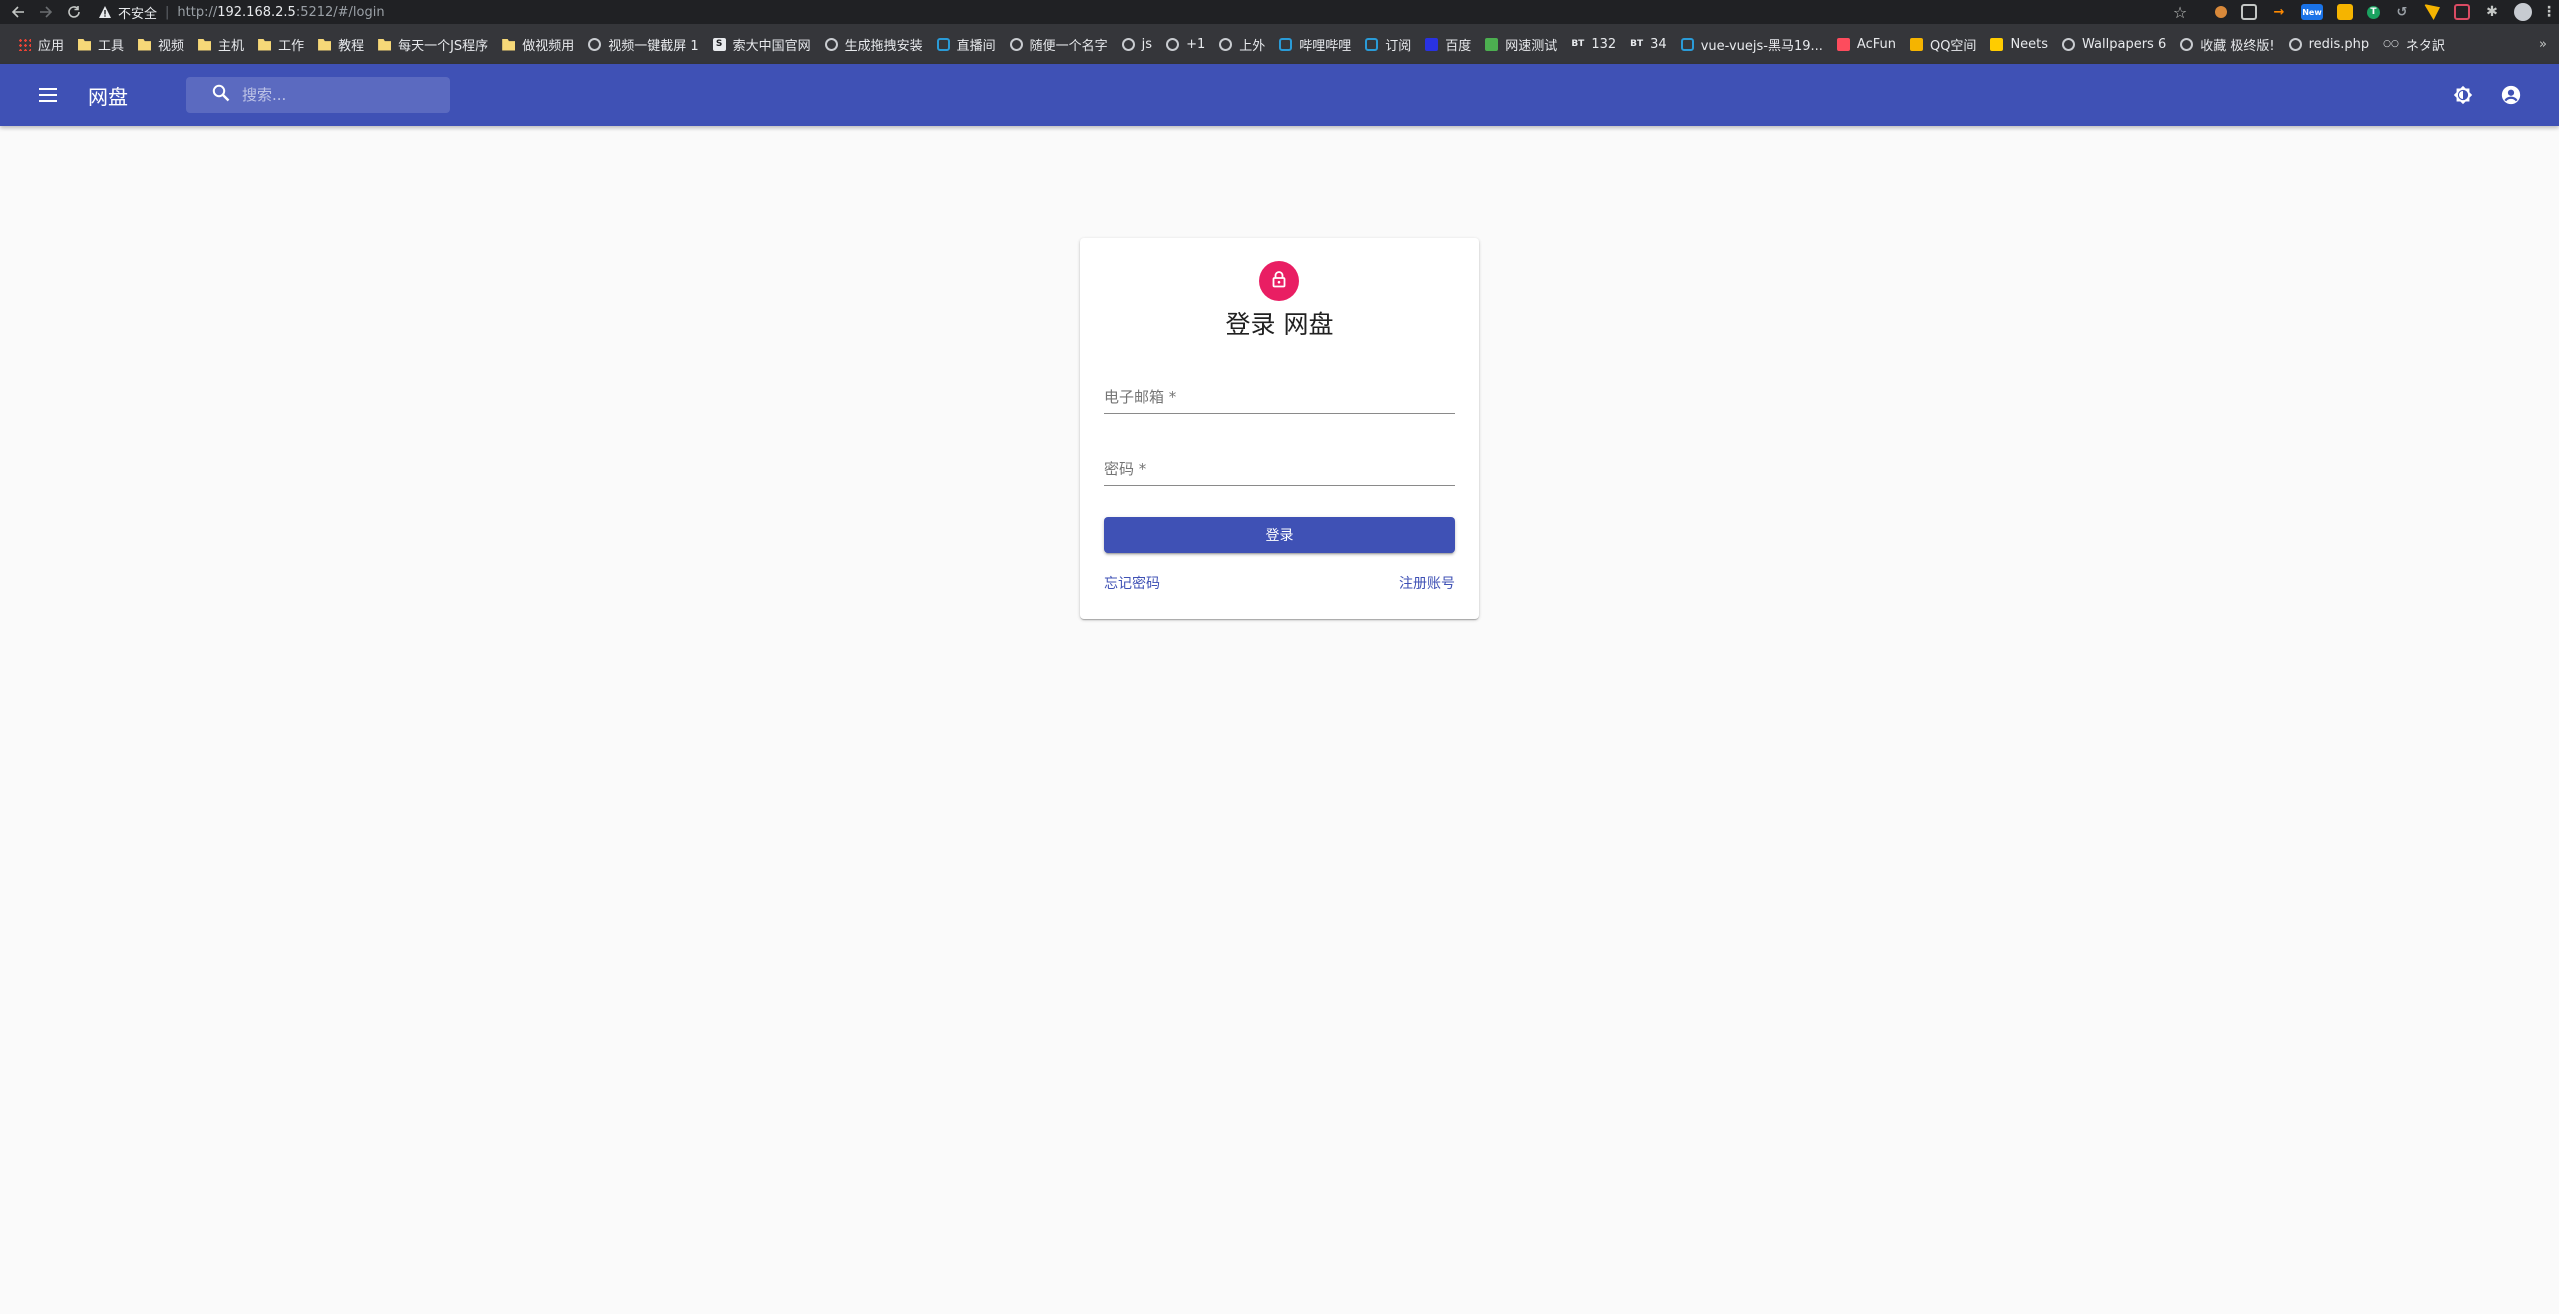 This screenshot has height=1314, width=2559. Describe the element at coordinates (653, 46) in the screenshot. I see `bookmark-label: 视频一键截屏 1` at that location.